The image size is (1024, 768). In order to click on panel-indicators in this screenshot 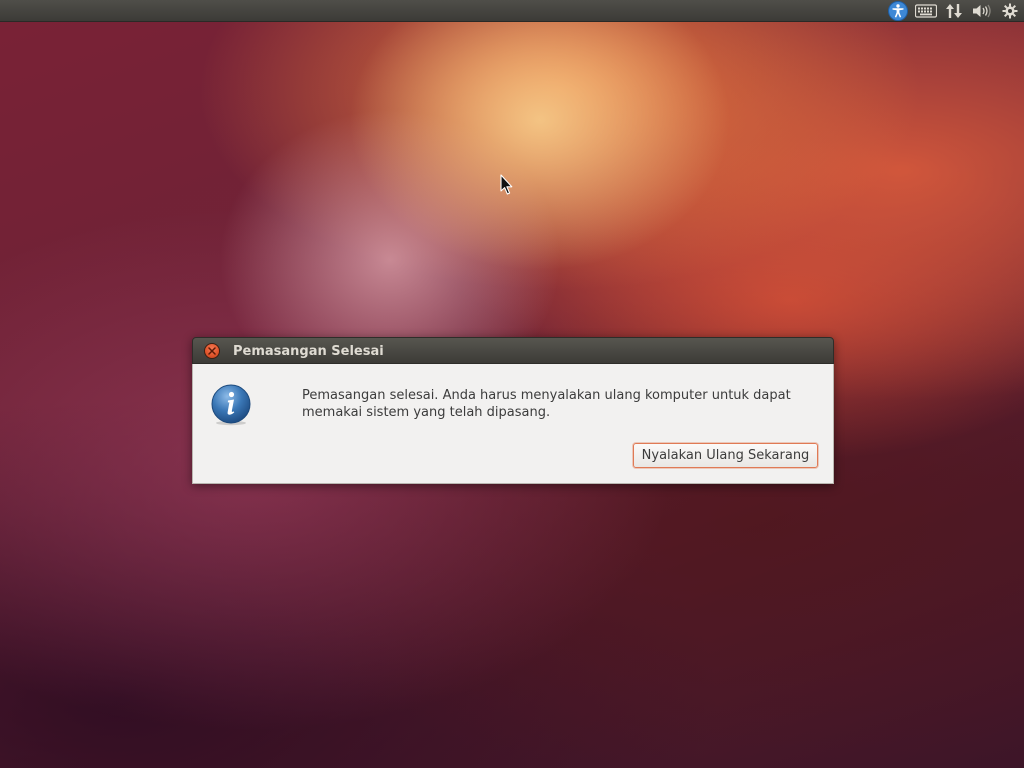, I will do `click(954, 11)`.